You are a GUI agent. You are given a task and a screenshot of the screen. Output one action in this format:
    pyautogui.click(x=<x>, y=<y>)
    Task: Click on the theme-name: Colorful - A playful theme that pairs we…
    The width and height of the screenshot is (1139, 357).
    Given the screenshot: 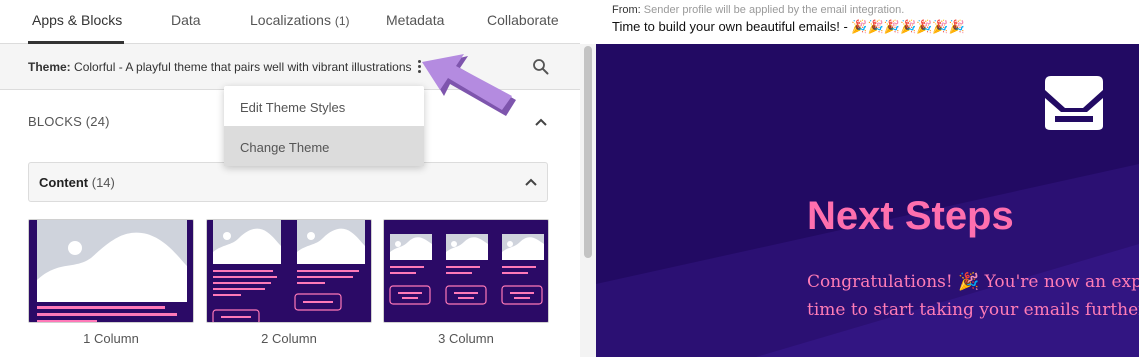 What is the action you would take?
    pyautogui.click(x=243, y=67)
    